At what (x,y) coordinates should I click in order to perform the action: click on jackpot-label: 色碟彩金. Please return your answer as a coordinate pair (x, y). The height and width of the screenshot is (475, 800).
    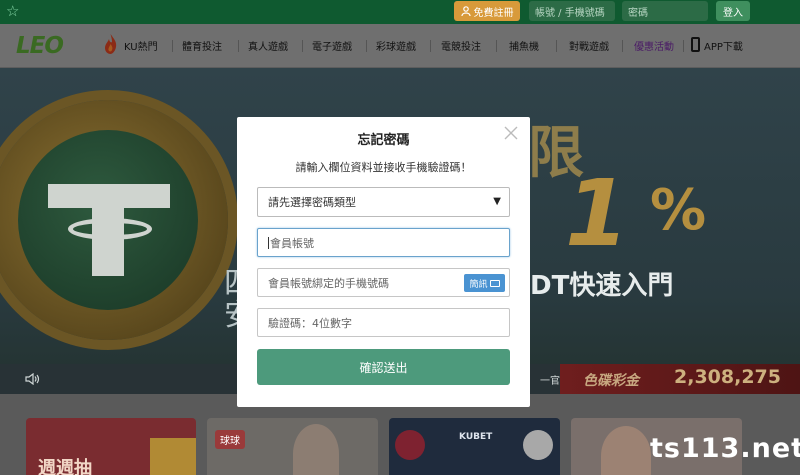
    Looking at the image, I should click on (611, 381).